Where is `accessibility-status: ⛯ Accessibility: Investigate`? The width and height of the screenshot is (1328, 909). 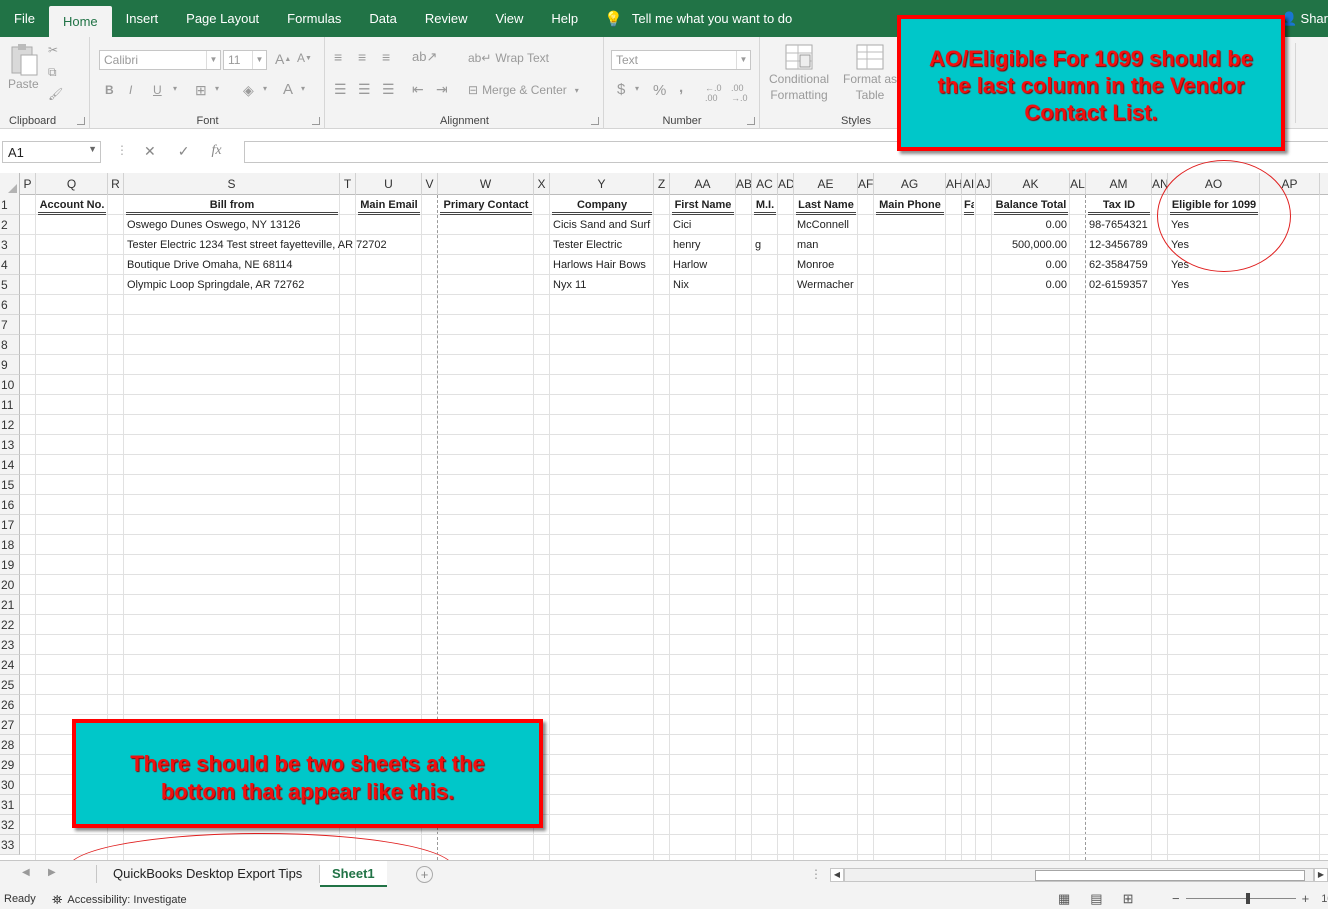
accessibility-status: ⛯ Accessibility: Investigate is located at coordinates (119, 900).